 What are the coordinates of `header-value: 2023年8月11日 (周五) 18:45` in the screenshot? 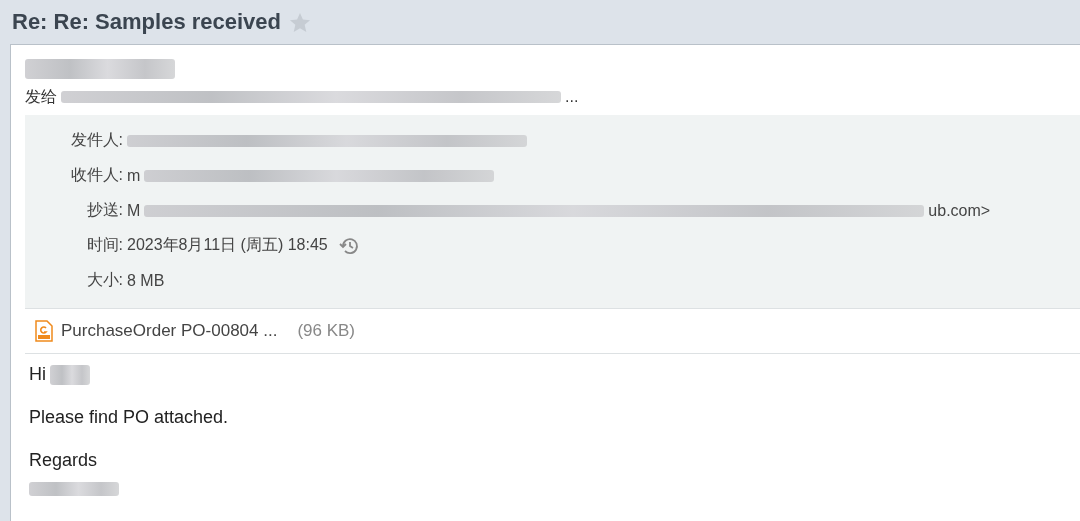 It's located at (227, 245).